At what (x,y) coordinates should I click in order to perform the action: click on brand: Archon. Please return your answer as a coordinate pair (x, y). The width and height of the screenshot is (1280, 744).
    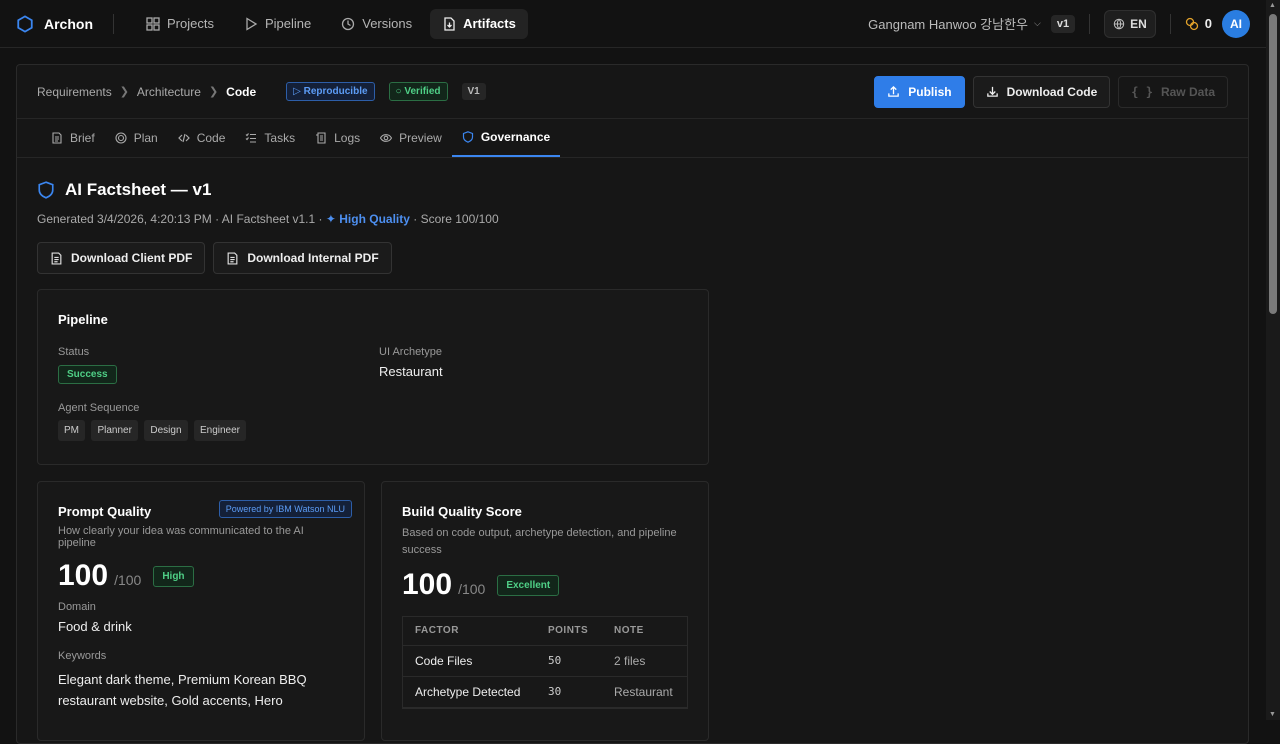
    Looking at the image, I should click on (54, 23).